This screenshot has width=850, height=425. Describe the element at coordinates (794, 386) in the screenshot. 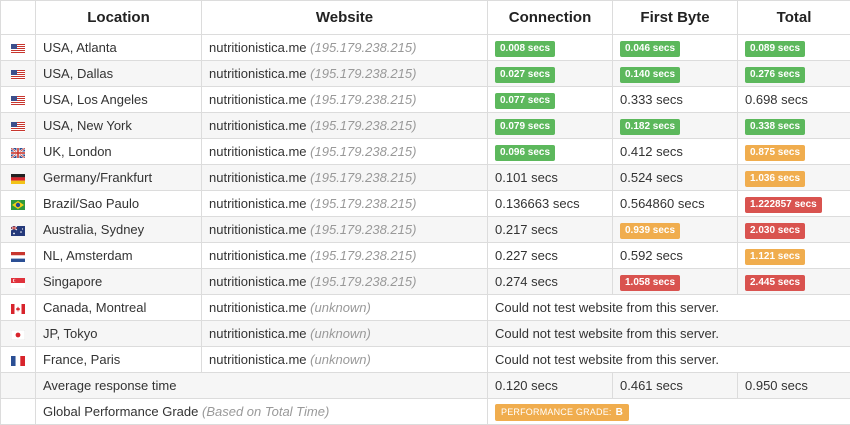

I see `average-total: 0.950 secs` at that location.